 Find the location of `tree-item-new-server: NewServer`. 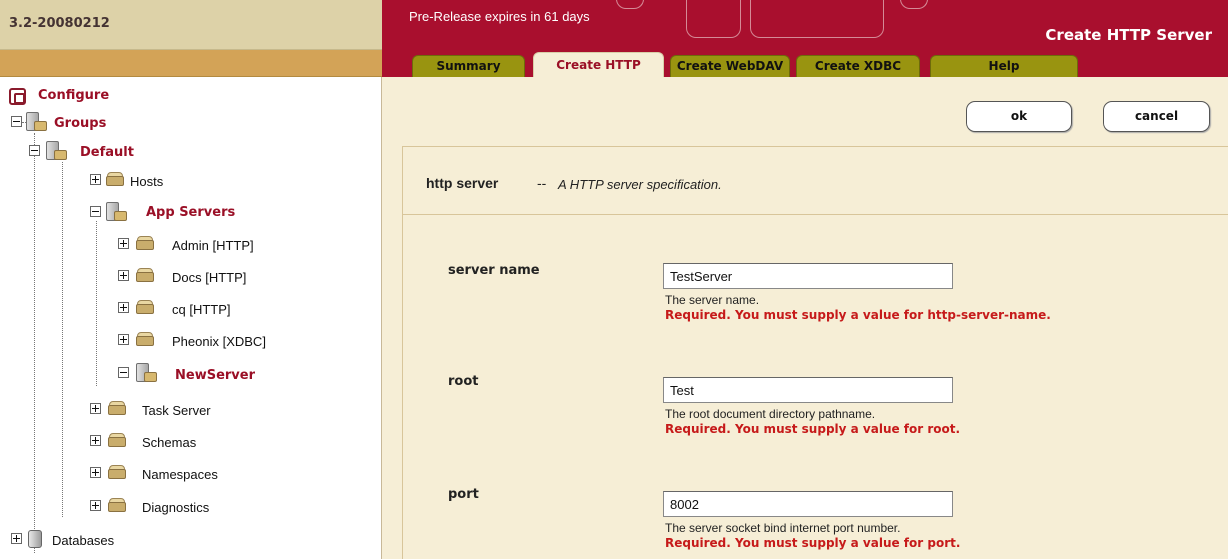

tree-item-new-server: NewServer is located at coordinates (215, 376).